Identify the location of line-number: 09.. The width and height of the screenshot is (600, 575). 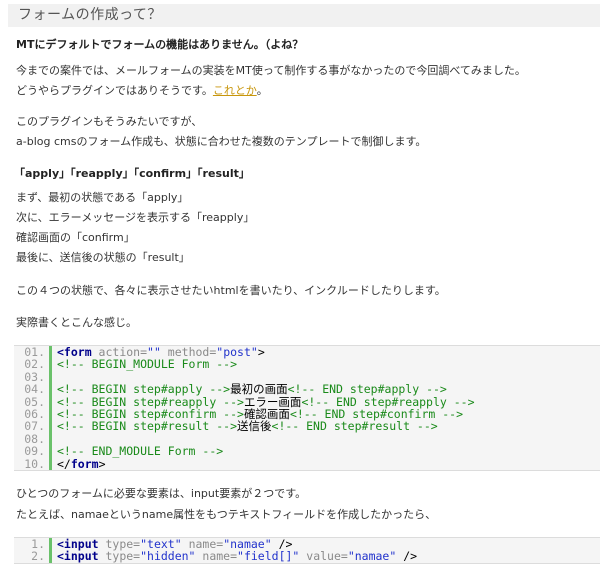
(33, 451).